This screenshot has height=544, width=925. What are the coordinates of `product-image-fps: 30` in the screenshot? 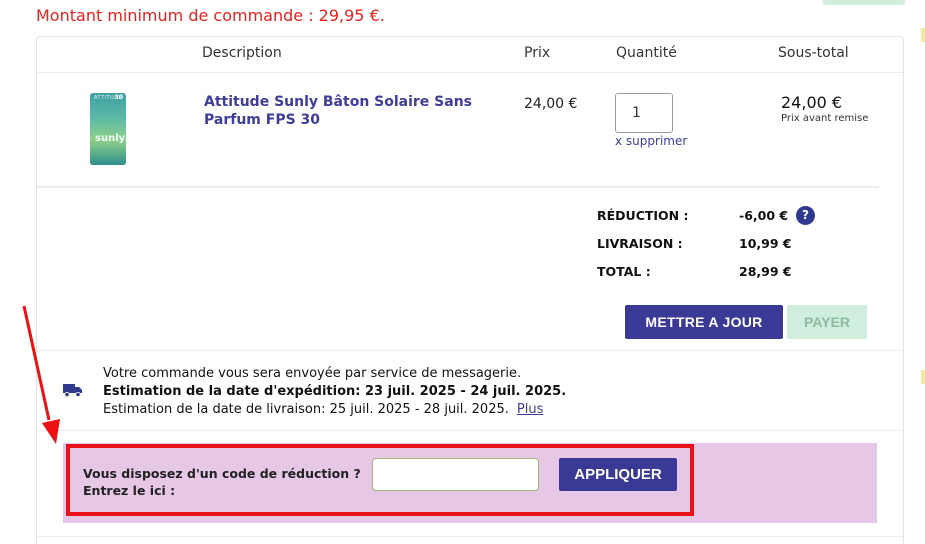 It's located at (118, 97).